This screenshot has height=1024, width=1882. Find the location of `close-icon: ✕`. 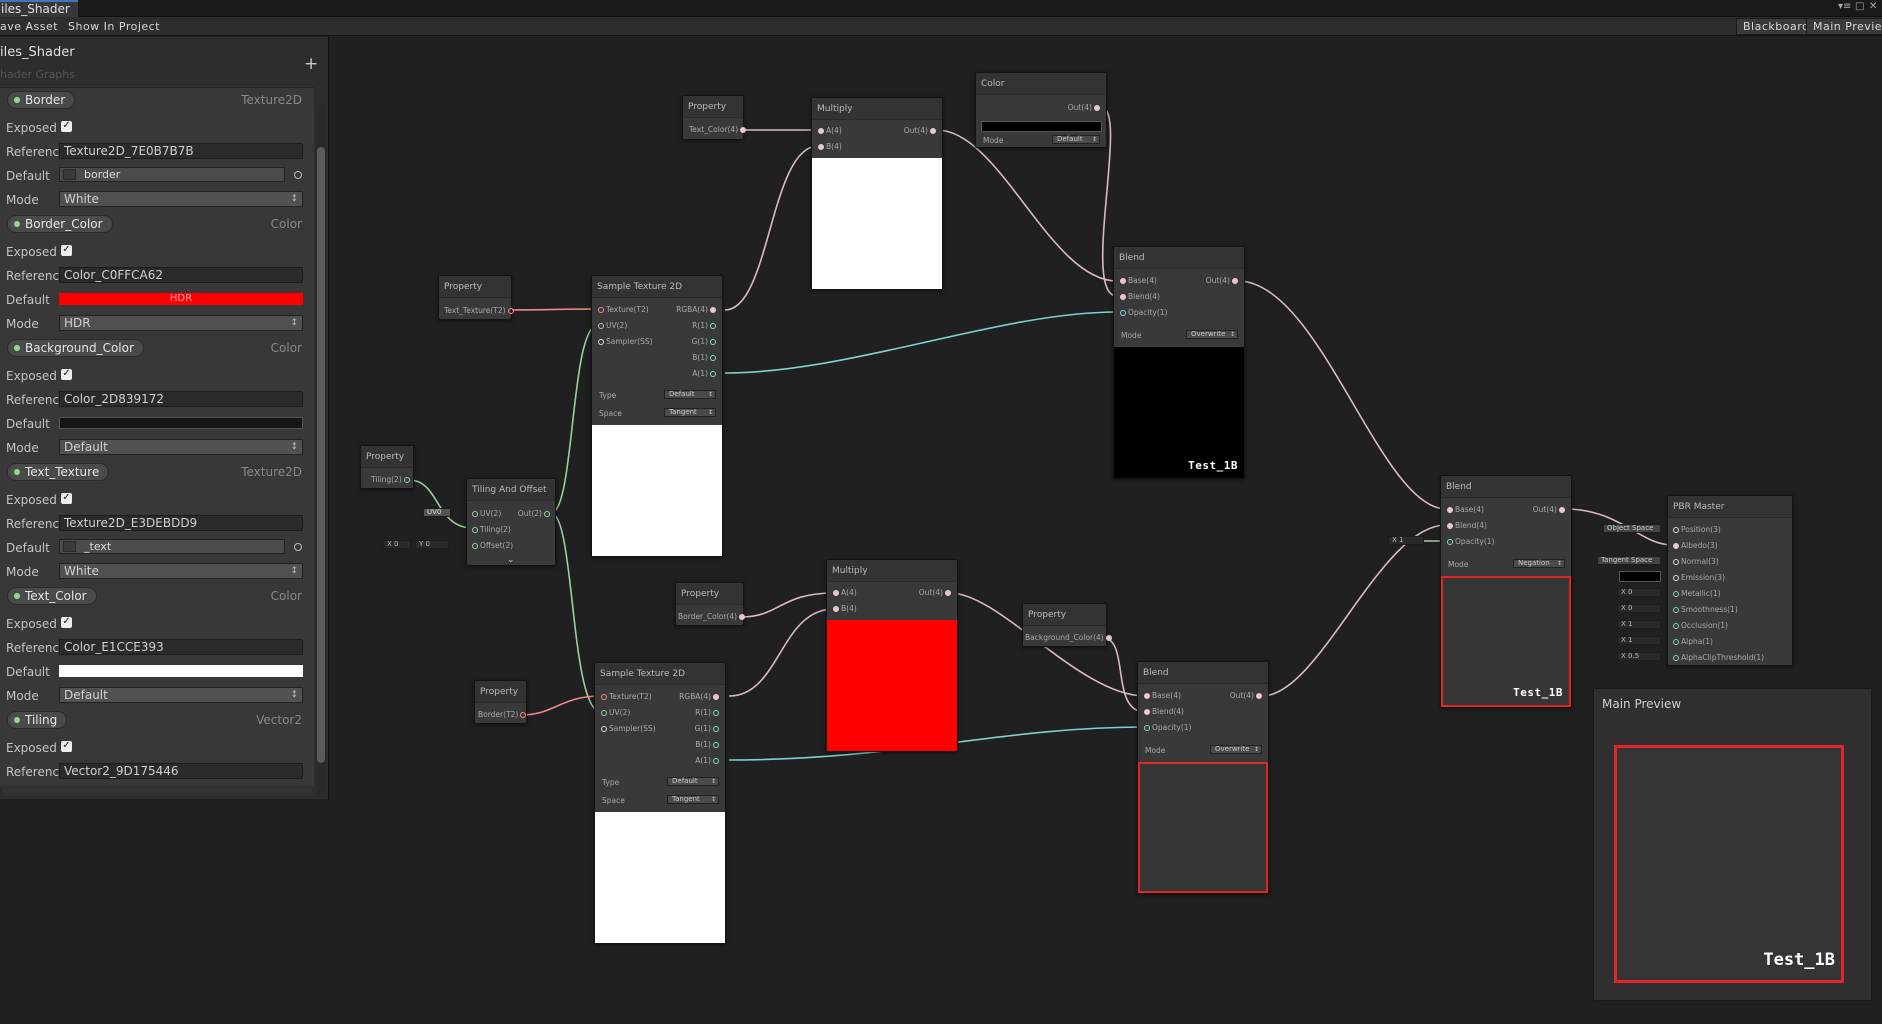

close-icon: ✕ is located at coordinates (1873, 6).